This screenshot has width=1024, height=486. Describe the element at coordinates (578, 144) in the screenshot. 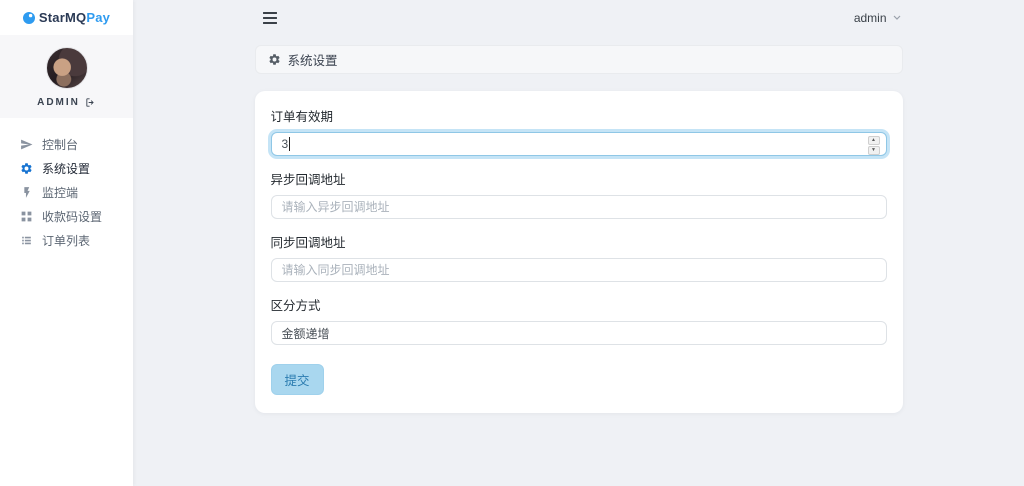

I see `order-validity-input` at that location.